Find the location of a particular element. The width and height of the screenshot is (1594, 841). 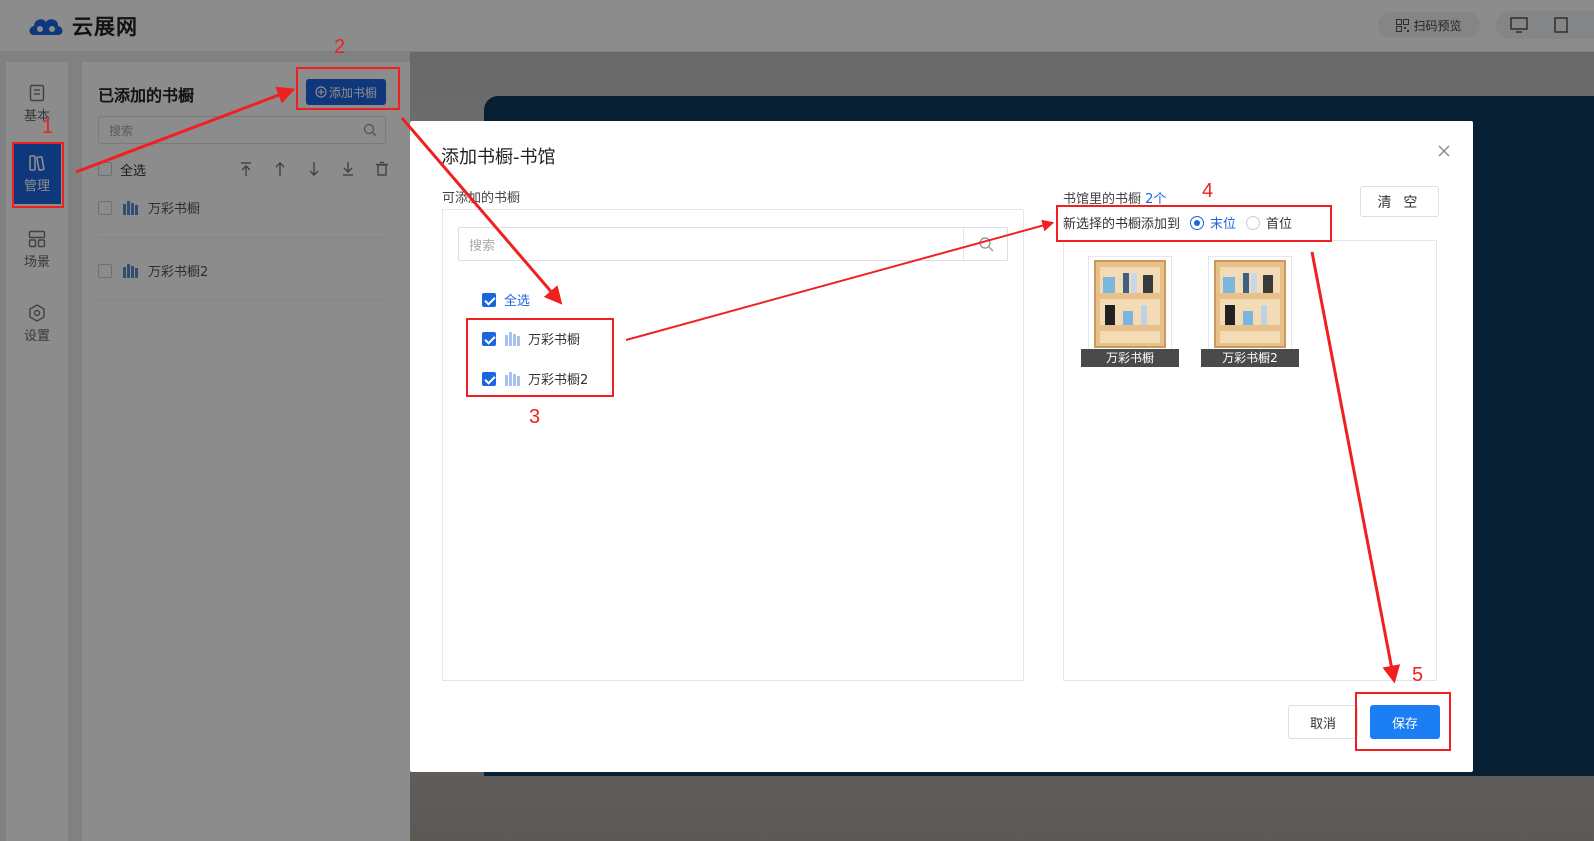

shelf-card: 万彩书橱2 is located at coordinates (1250, 311).